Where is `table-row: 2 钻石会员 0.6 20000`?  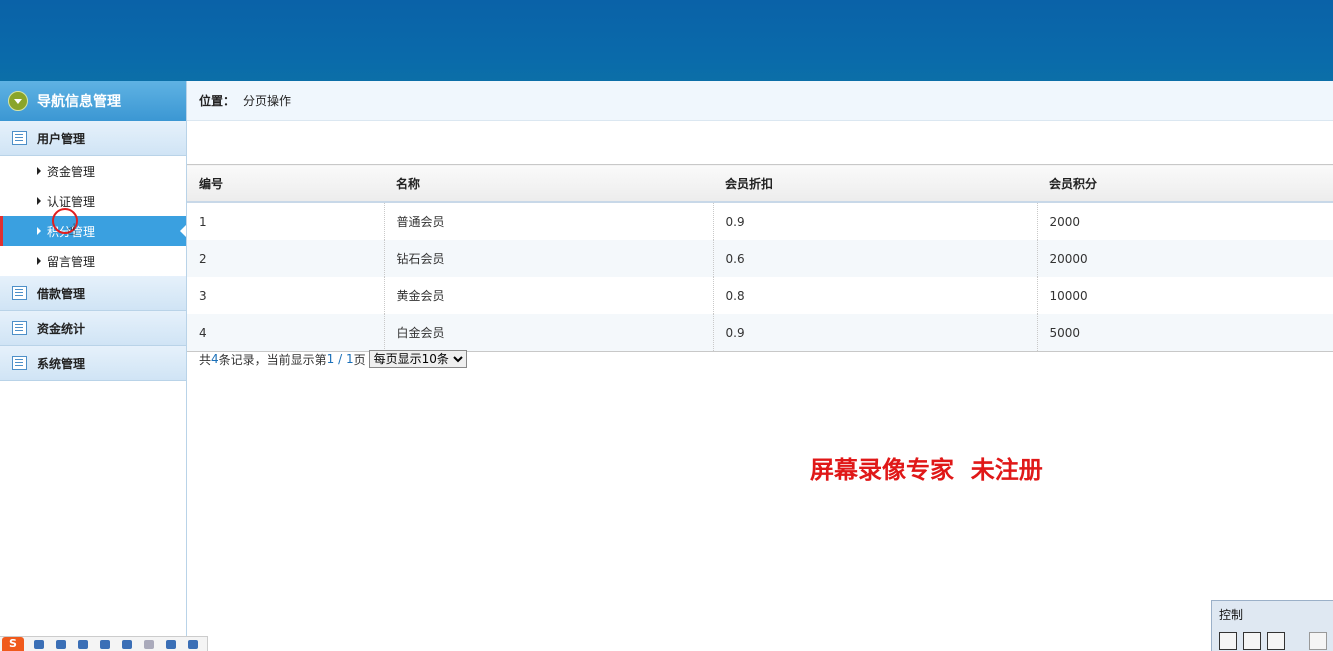
table-row: 2 钻石会员 0.6 20000 is located at coordinates (760, 258).